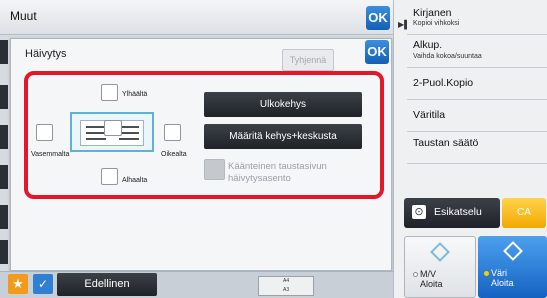 This screenshot has height=298, width=547. What do you see at coordinates (107, 284) in the screenshot?
I see `previous-button: Edellinen` at bounding box center [107, 284].